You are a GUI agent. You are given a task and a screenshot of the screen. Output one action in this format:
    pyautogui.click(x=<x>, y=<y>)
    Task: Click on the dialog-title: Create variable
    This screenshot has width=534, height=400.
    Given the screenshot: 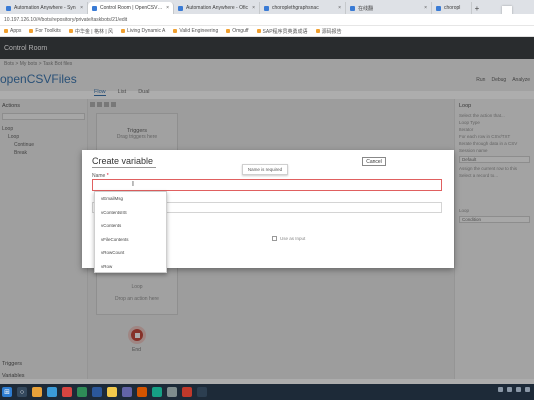 What is the action you would take?
    pyautogui.click(x=123, y=161)
    